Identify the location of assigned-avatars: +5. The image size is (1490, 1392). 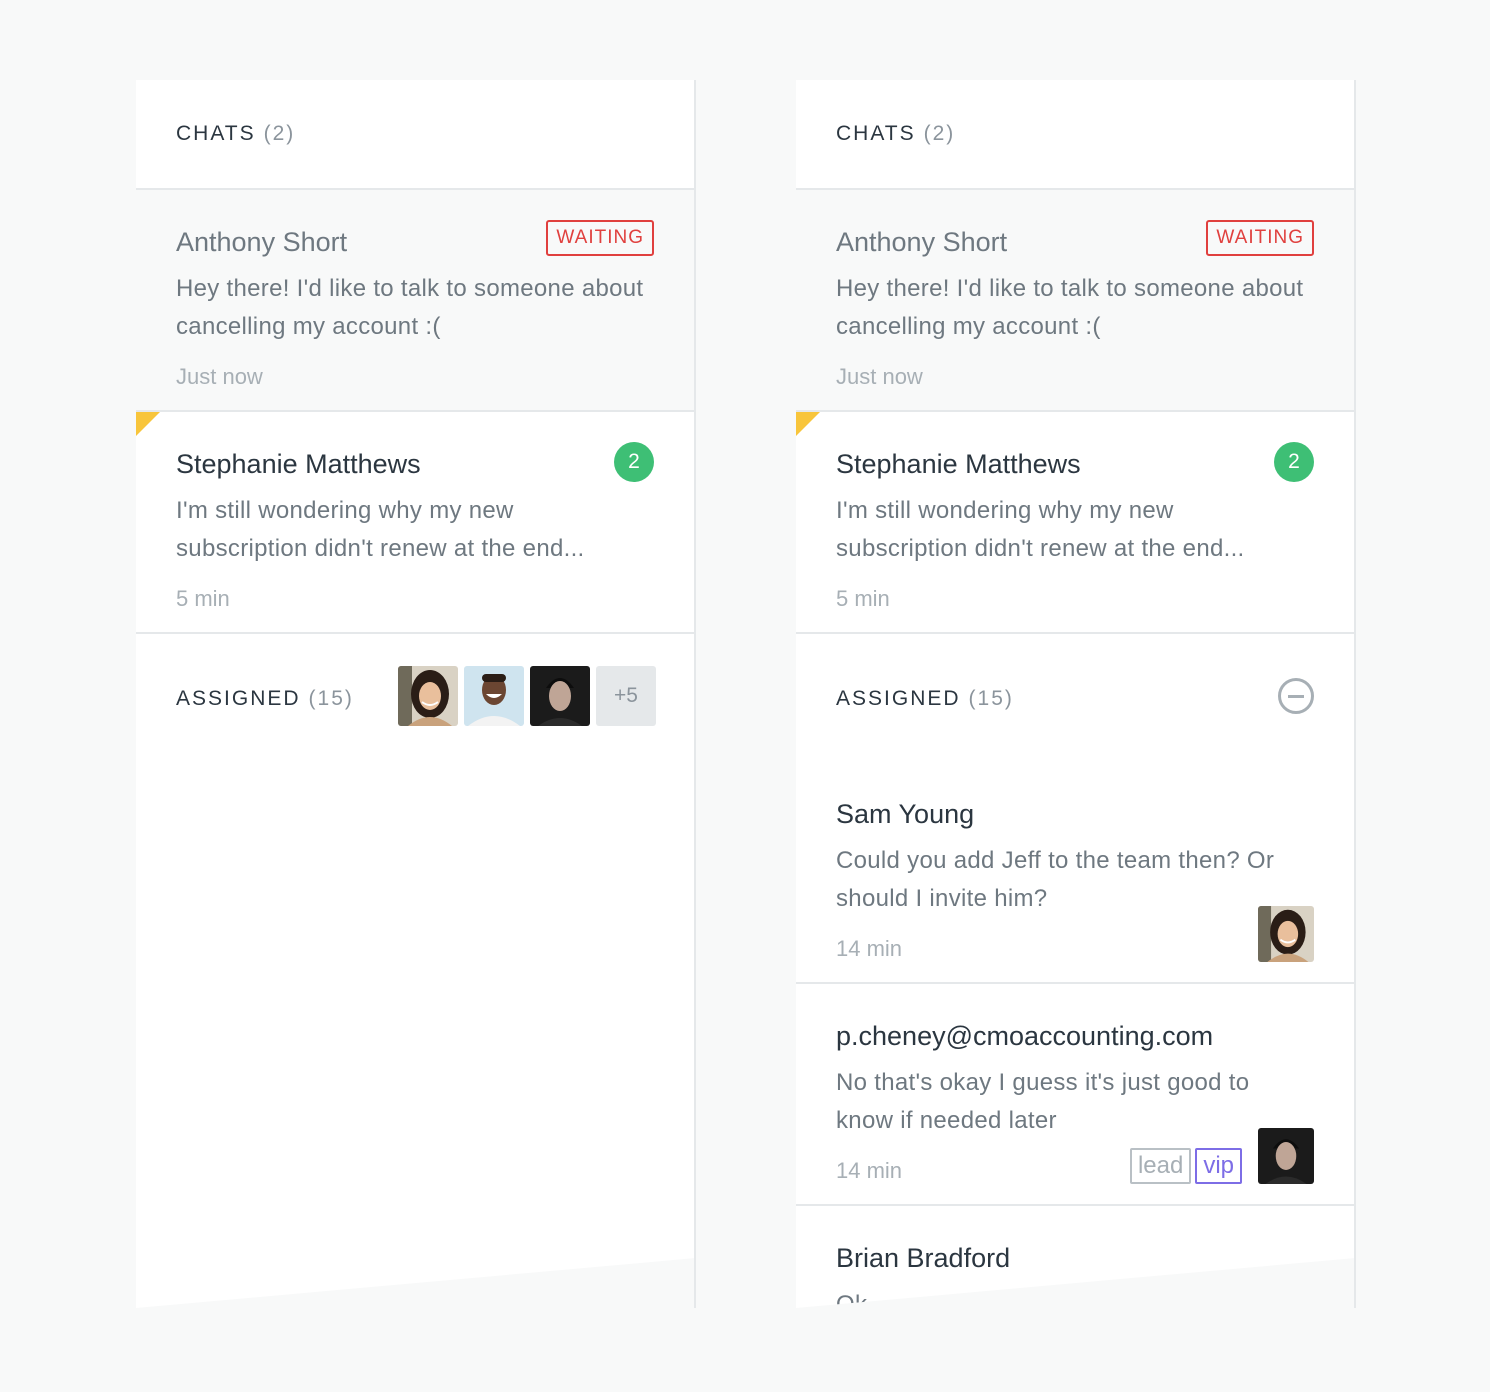
(527, 696).